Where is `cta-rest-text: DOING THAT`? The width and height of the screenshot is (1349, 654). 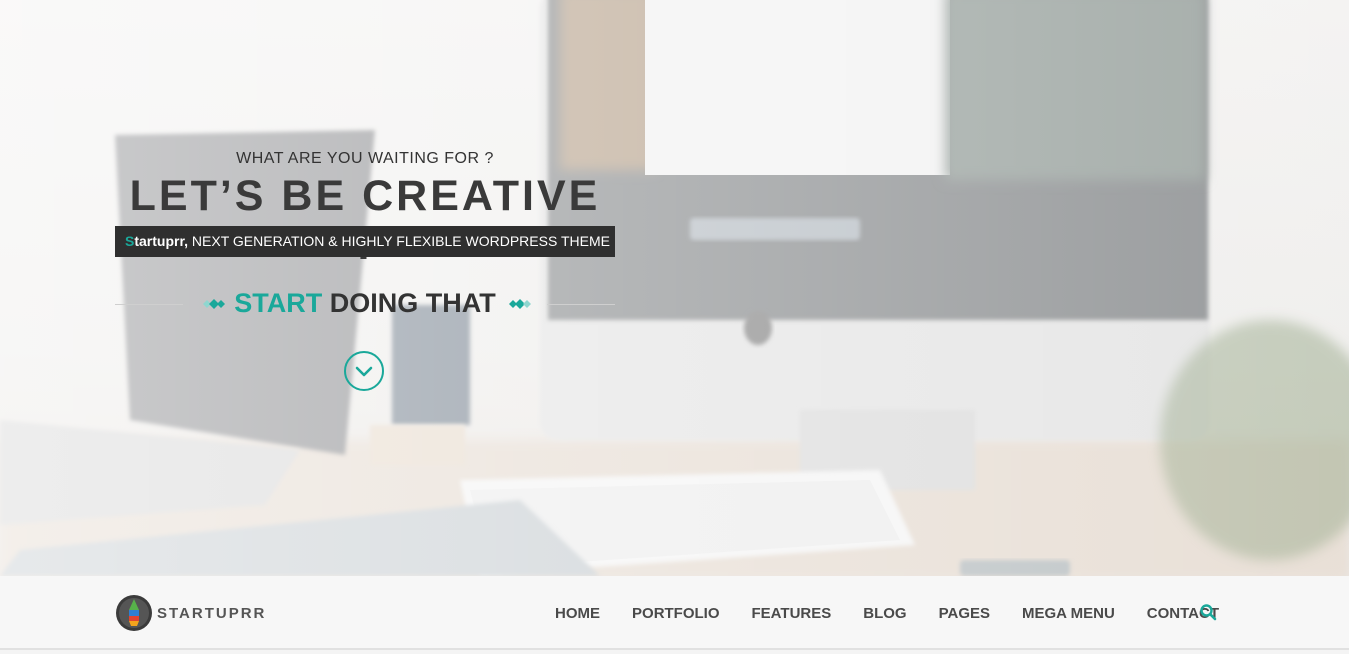 cta-rest-text: DOING THAT is located at coordinates (409, 303).